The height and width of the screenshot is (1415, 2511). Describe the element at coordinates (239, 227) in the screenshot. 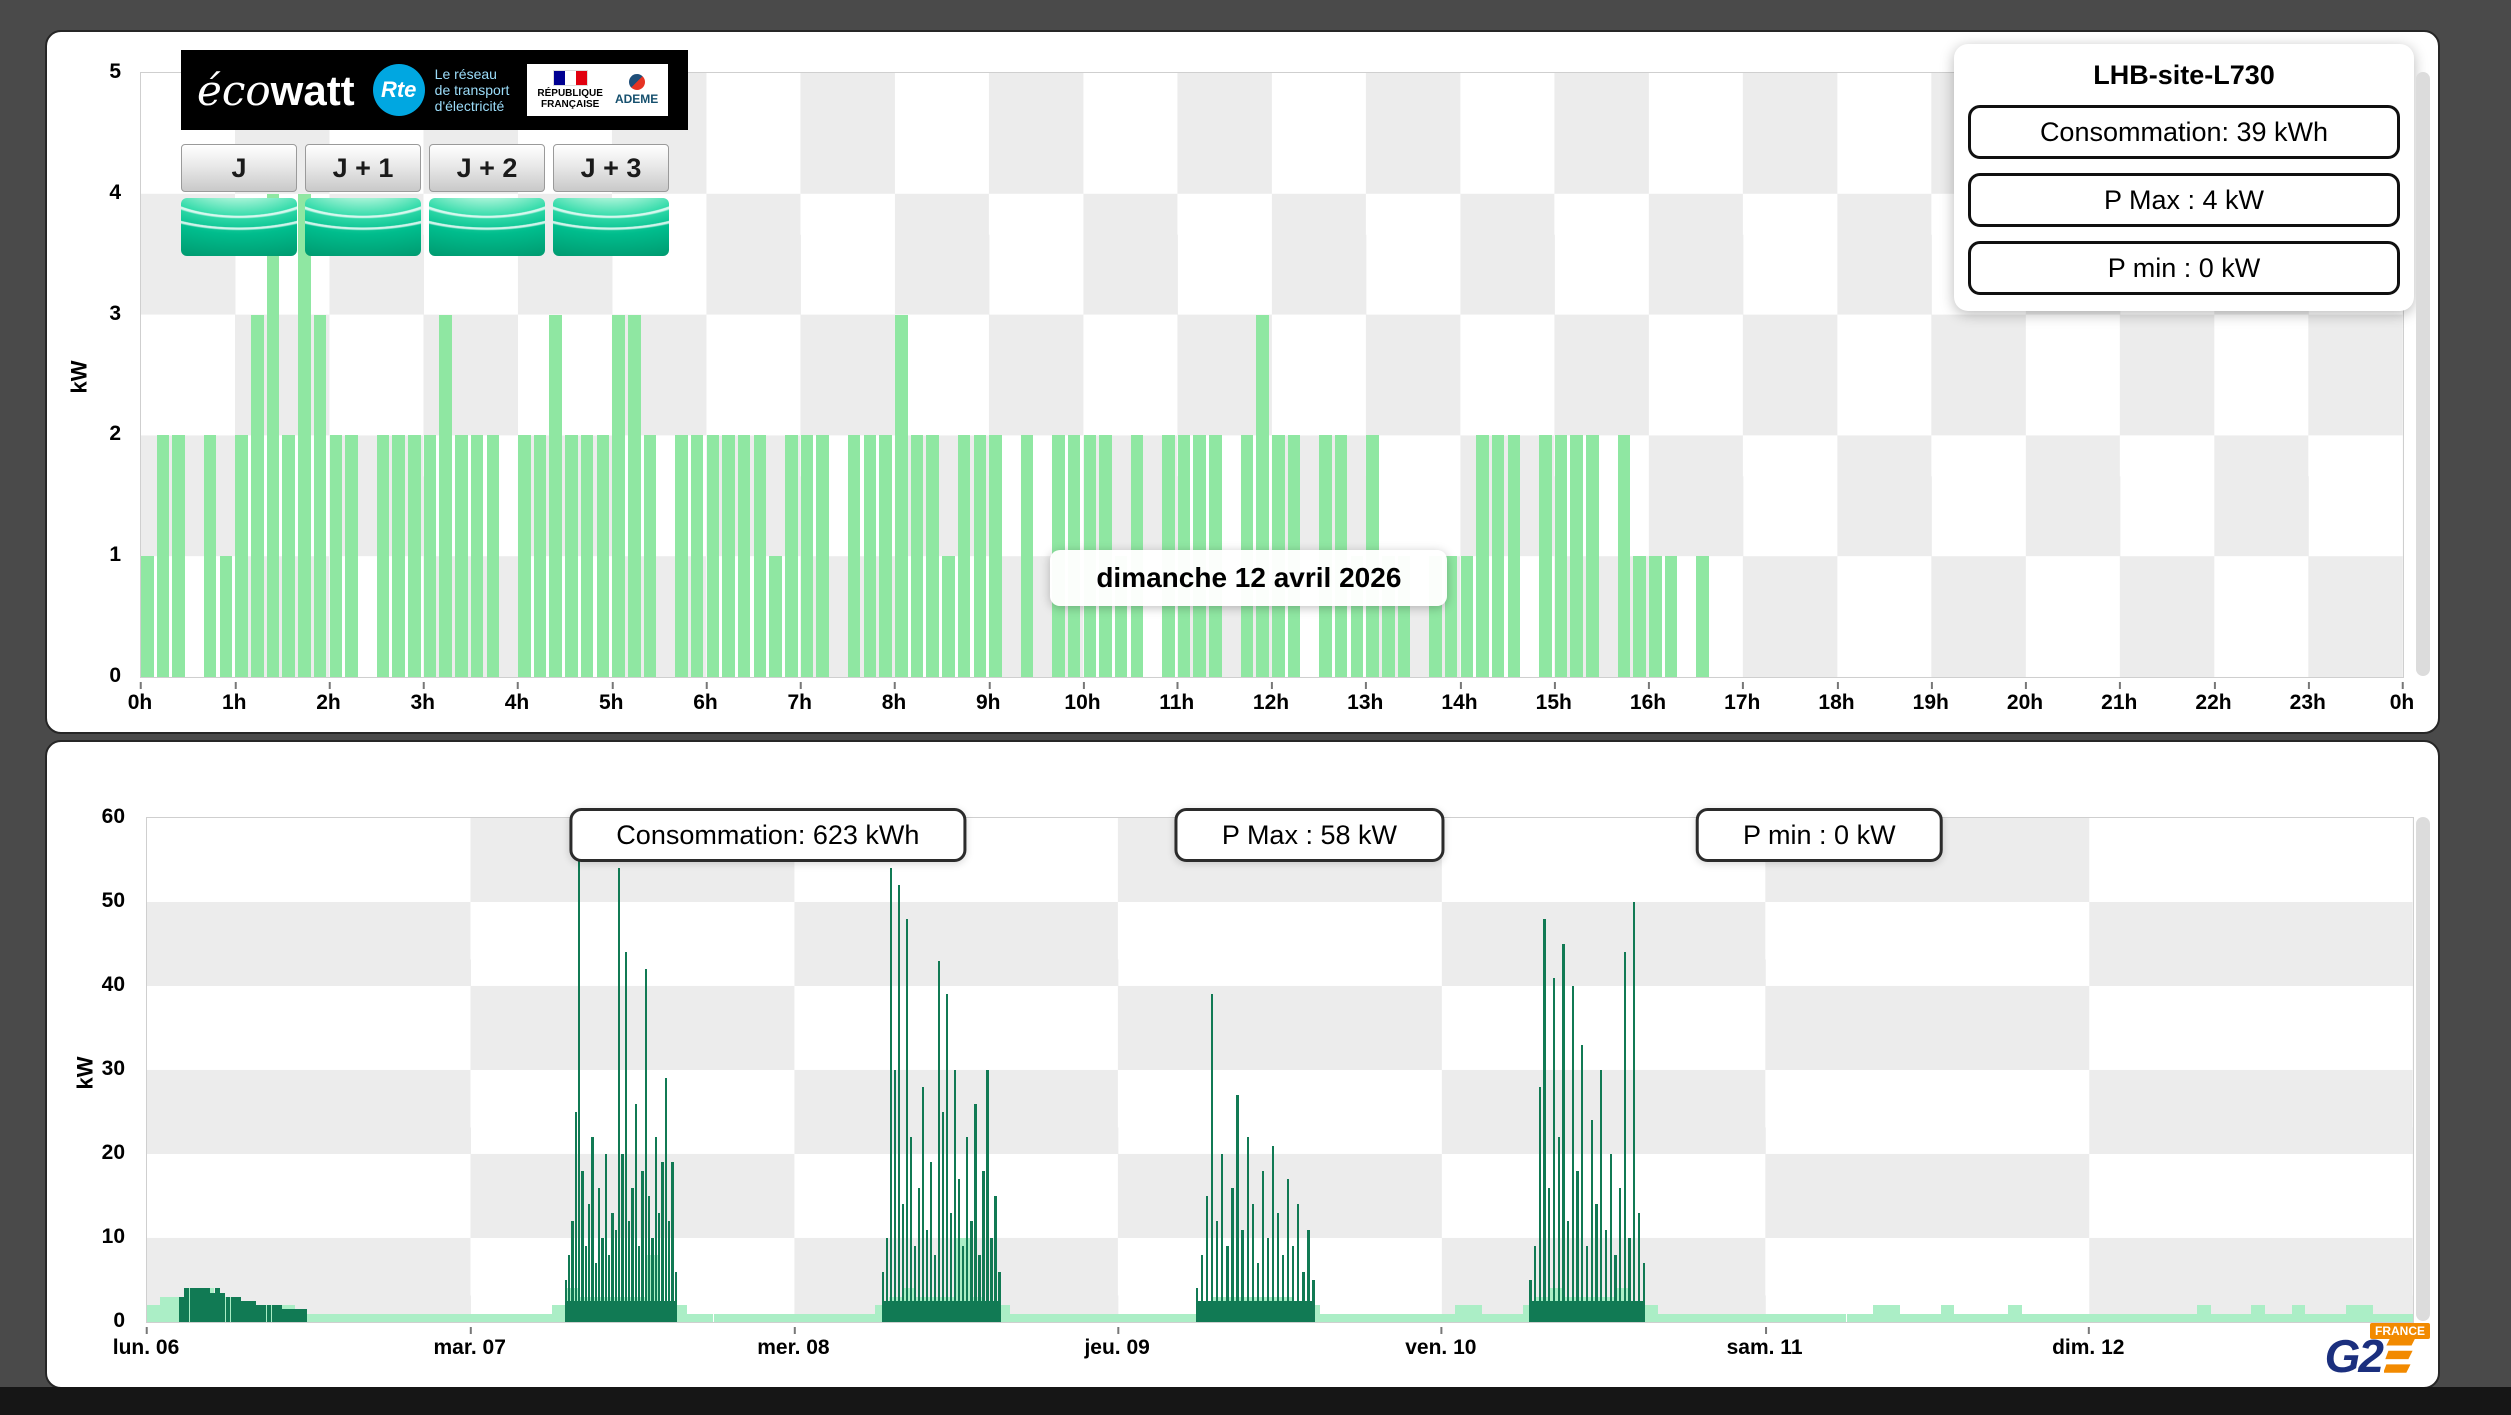

I see `ecowatt-forecast-tile-j` at that location.